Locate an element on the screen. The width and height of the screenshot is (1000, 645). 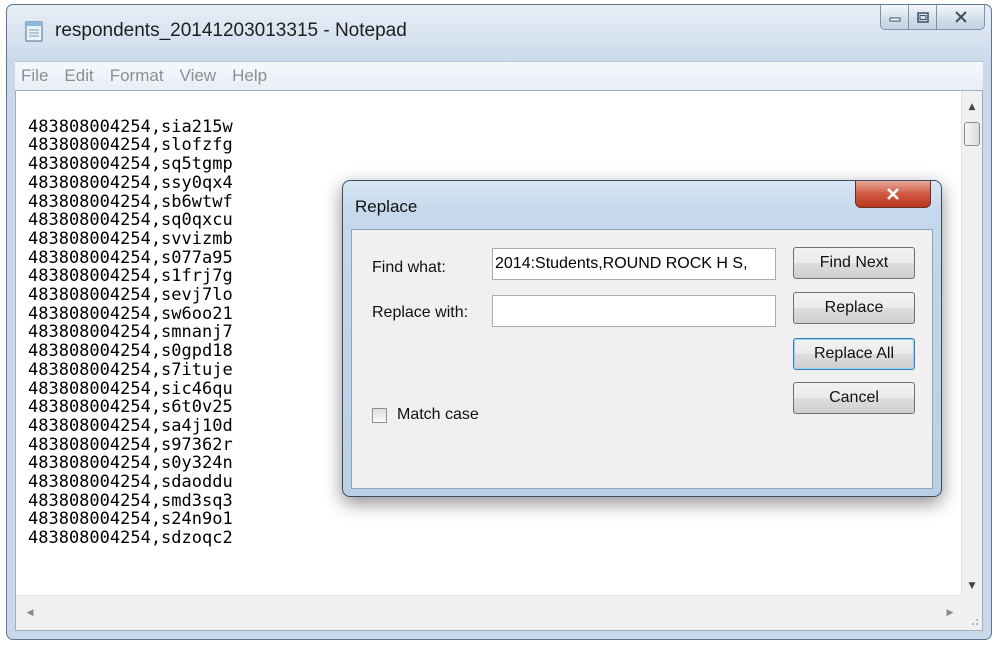
text-line: 483808004254,smnanj7 is located at coordinates (130, 332).